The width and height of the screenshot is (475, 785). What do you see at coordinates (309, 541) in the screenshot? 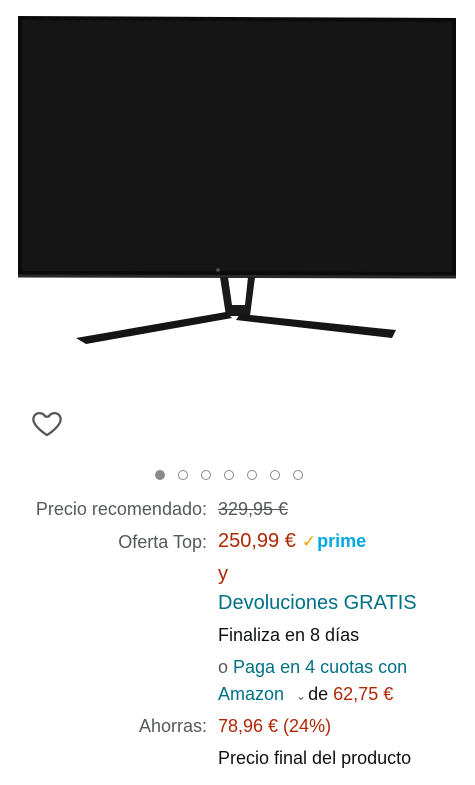
I see `prime-check-icon: ✓` at bounding box center [309, 541].